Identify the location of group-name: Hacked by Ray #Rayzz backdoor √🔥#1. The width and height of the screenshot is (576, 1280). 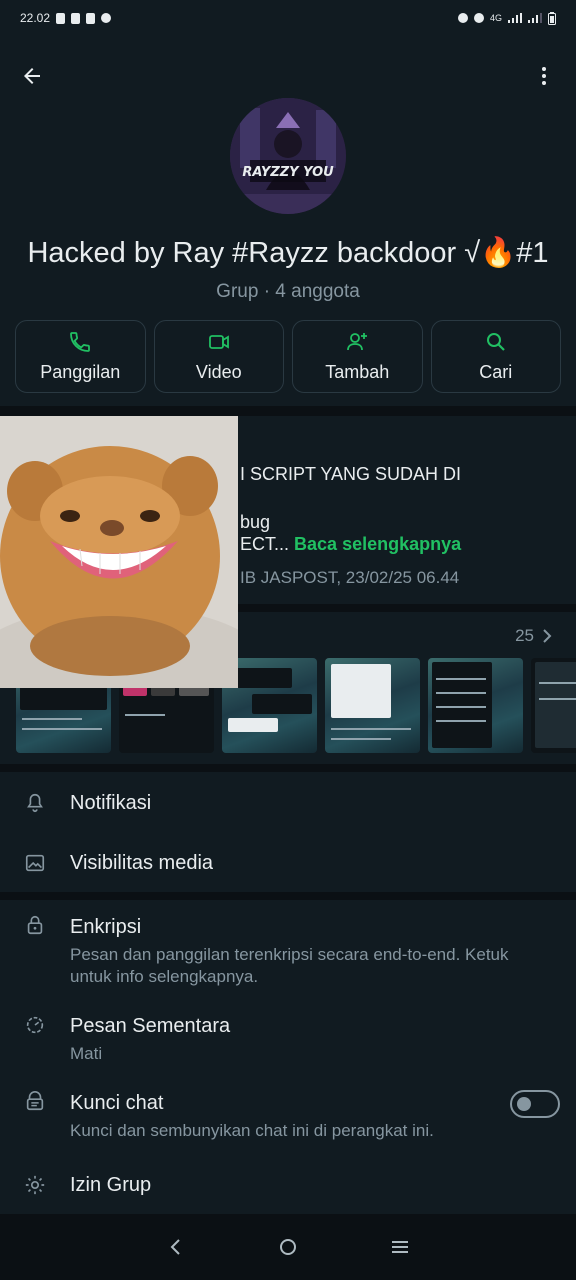
(288, 253).